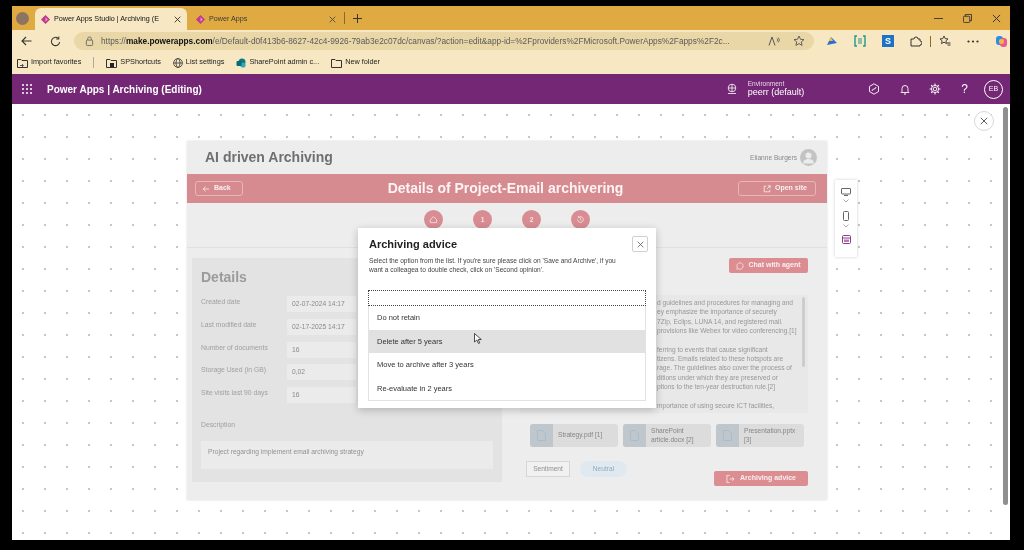  Describe the element at coordinates (774, 41) in the screenshot. I see `read-aloud-icon` at that location.